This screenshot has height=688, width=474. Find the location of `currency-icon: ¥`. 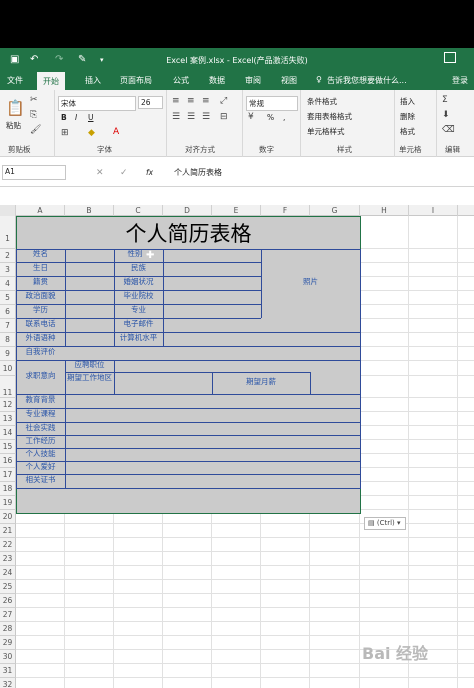

currency-icon: ¥ is located at coordinates (251, 117).